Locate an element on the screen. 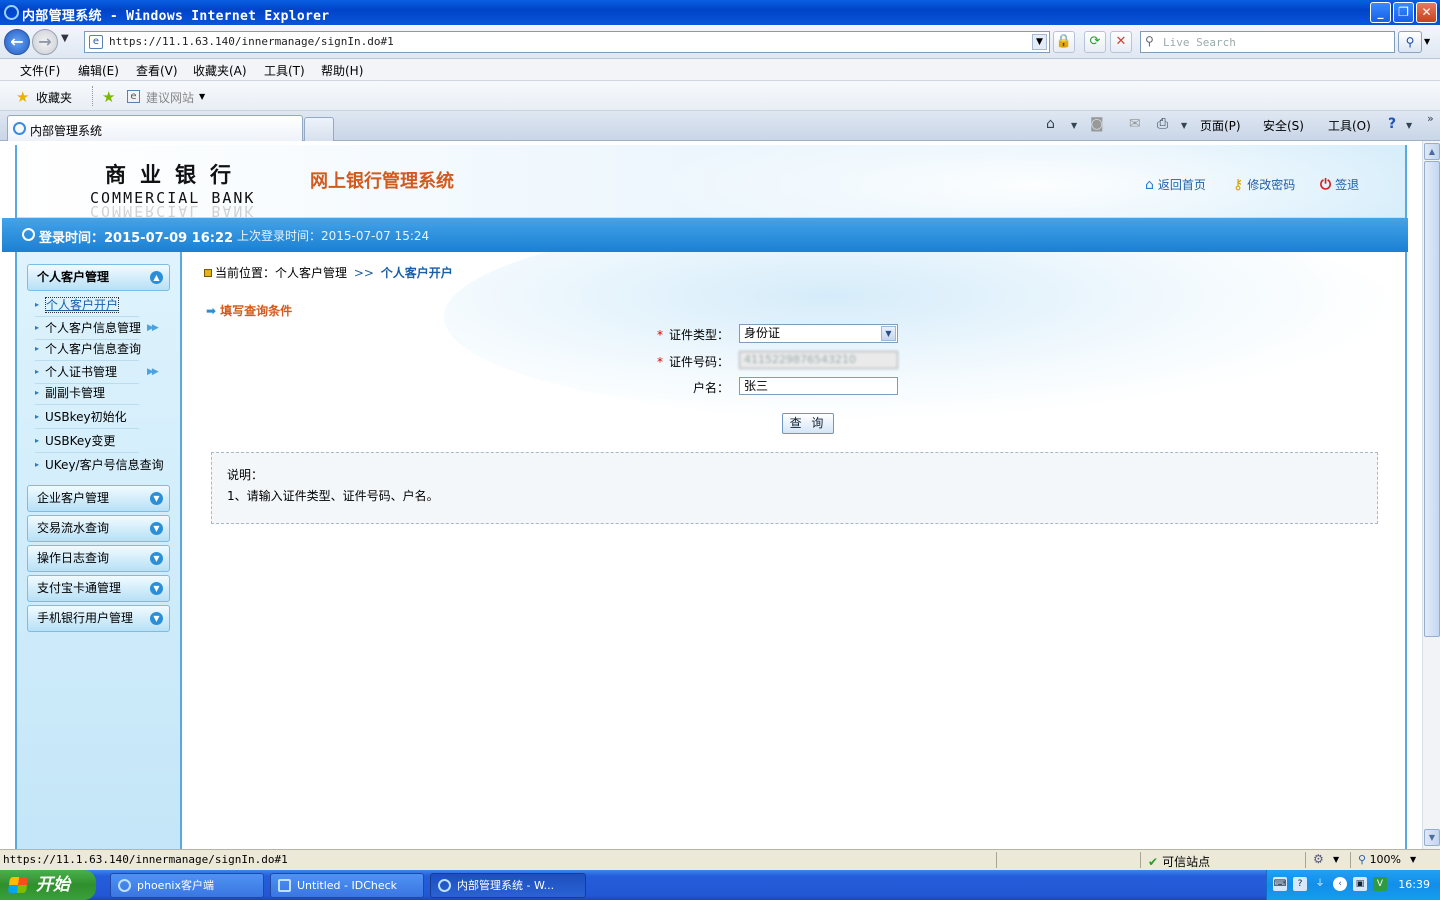 This screenshot has width=1440, height=900. suggested-sites-link: 建议网站 is located at coordinates (170, 97).